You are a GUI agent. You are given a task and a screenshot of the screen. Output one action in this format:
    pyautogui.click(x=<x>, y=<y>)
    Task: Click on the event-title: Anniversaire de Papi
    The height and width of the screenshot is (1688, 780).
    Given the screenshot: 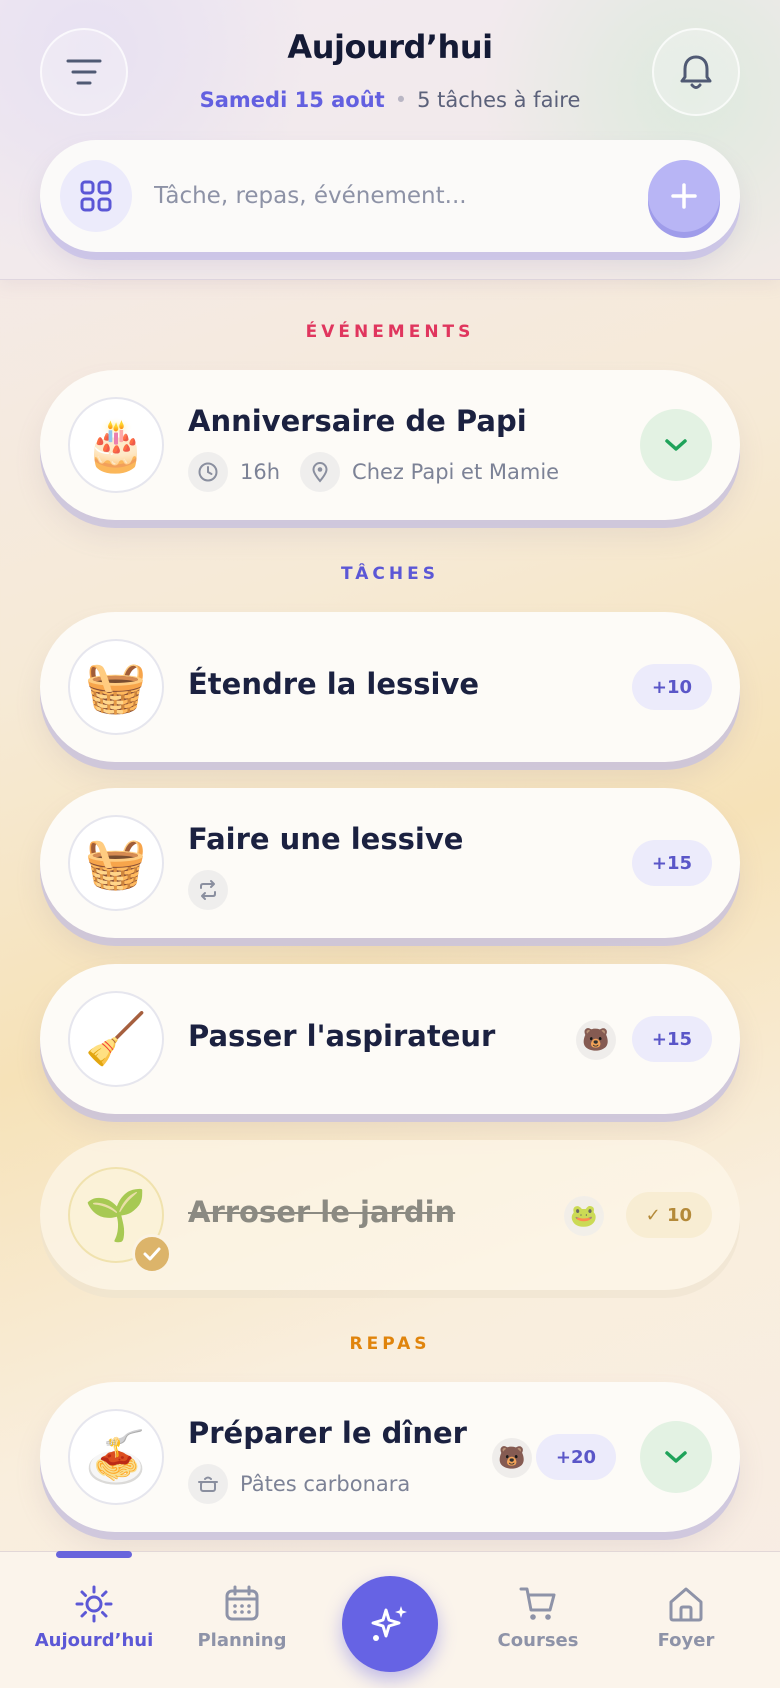 What is the action you would take?
    pyautogui.click(x=357, y=421)
    